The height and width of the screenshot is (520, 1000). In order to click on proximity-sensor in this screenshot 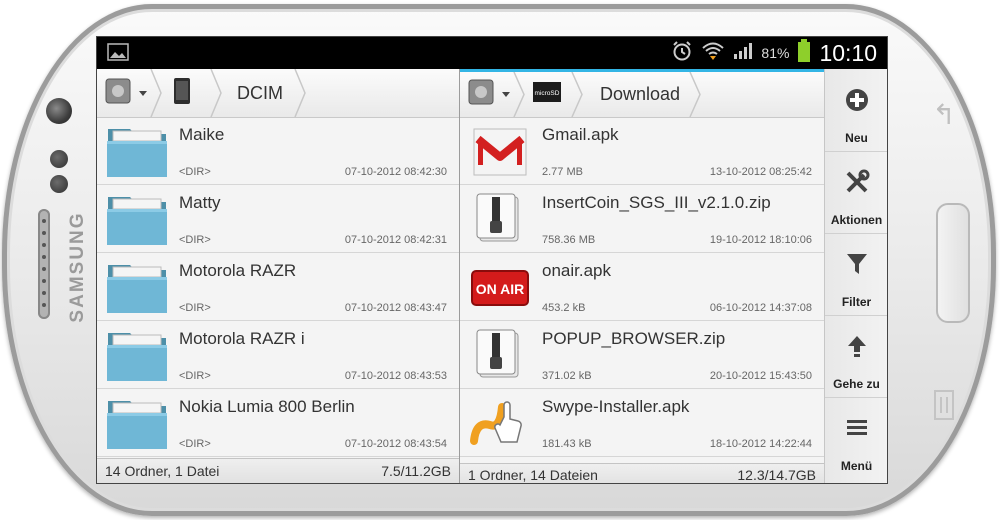, I will do `click(59, 159)`.